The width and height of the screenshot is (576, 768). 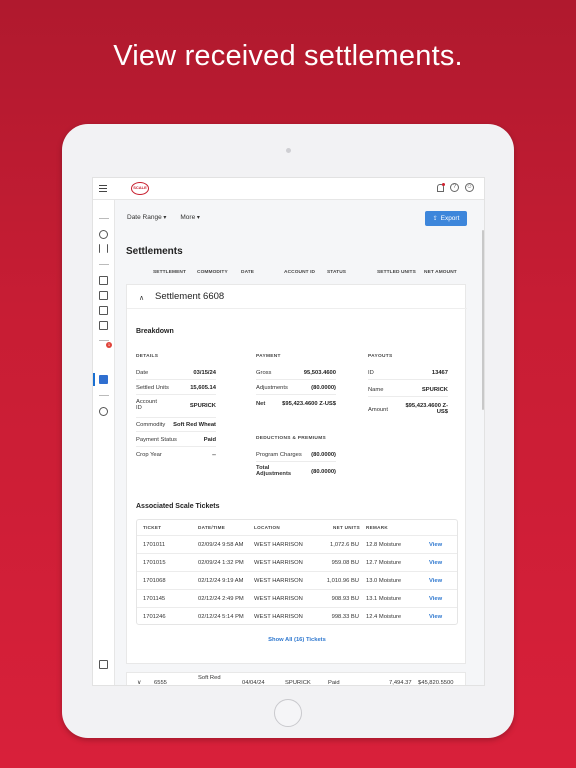 I want to click on details-heading: DETAILS, so click(x=147, y=356).